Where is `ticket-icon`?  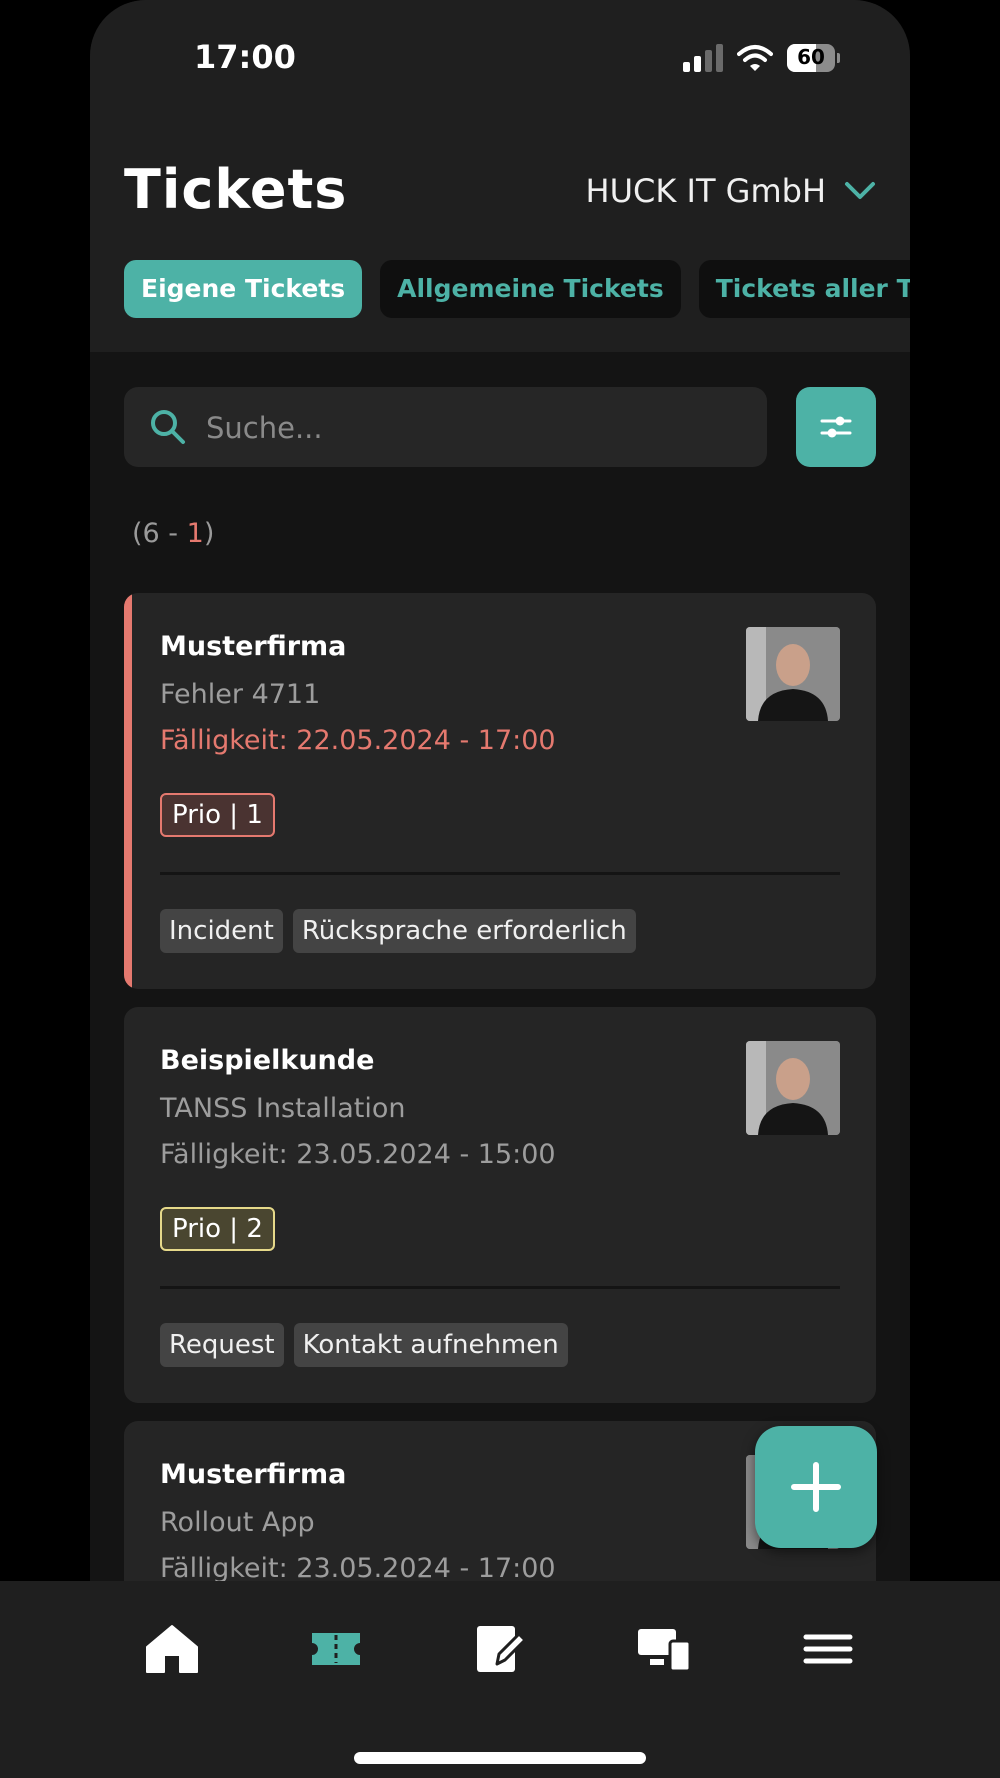 ticket-icon is located at coordinates (336, 1649).